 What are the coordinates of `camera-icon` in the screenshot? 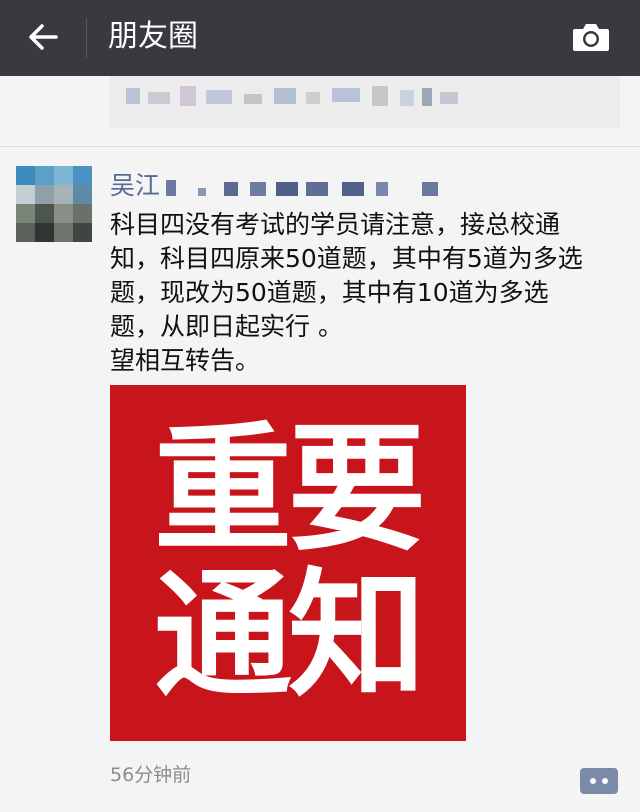 It's located at (591, 37).